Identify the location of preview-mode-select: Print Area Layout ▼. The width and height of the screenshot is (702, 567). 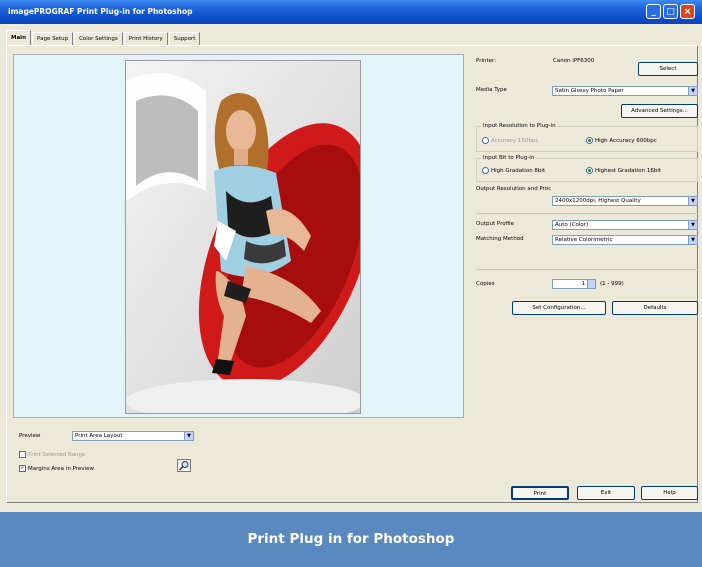
(133, 436).